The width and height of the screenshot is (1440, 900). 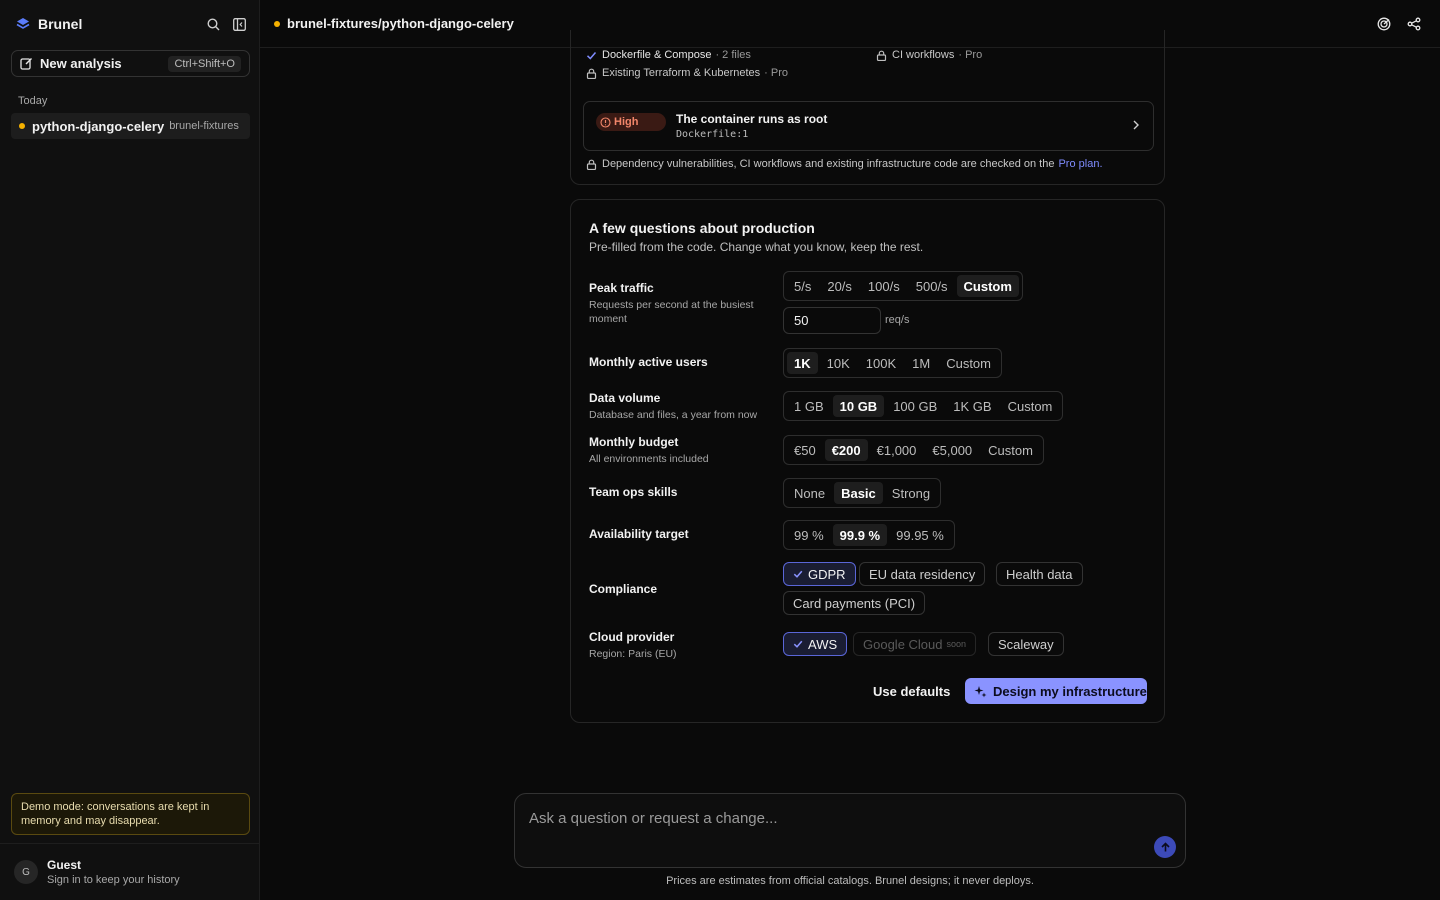 I want to click on ops-skills-selector: None Basic Strong, so click(x=862, y=493).